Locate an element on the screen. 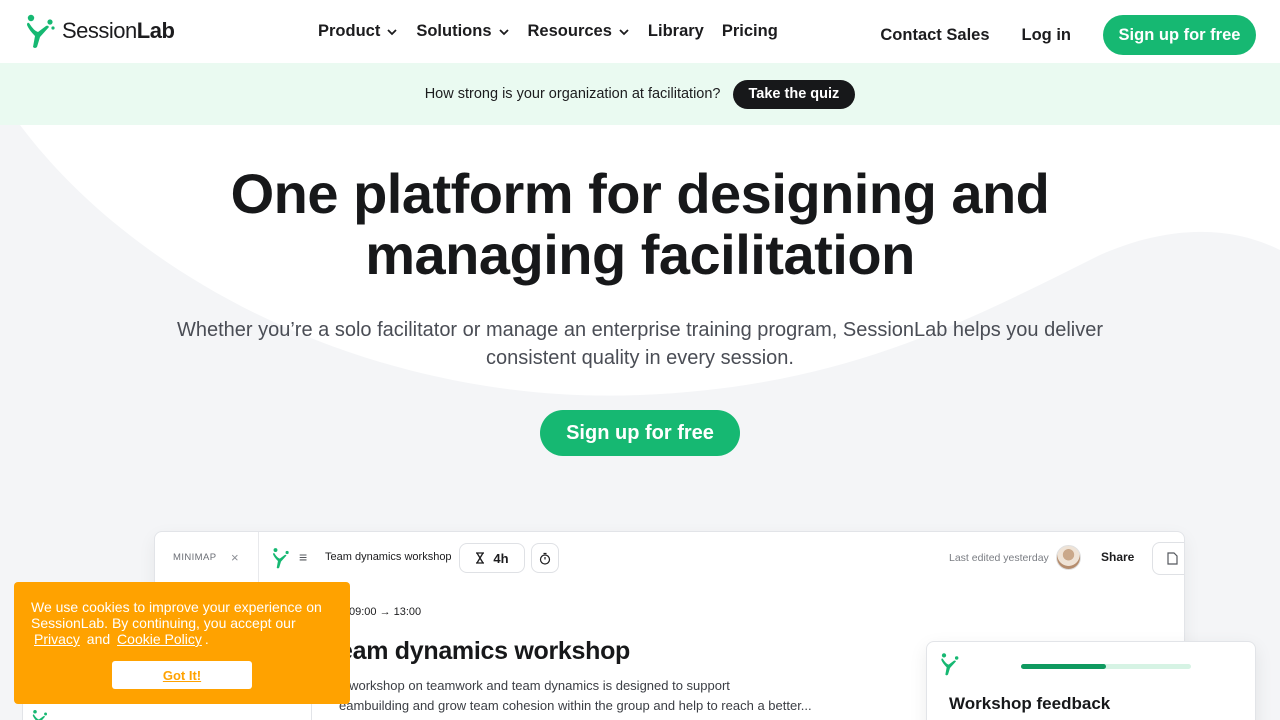  duration-pill: 4h is located at coordinates (492, 558).